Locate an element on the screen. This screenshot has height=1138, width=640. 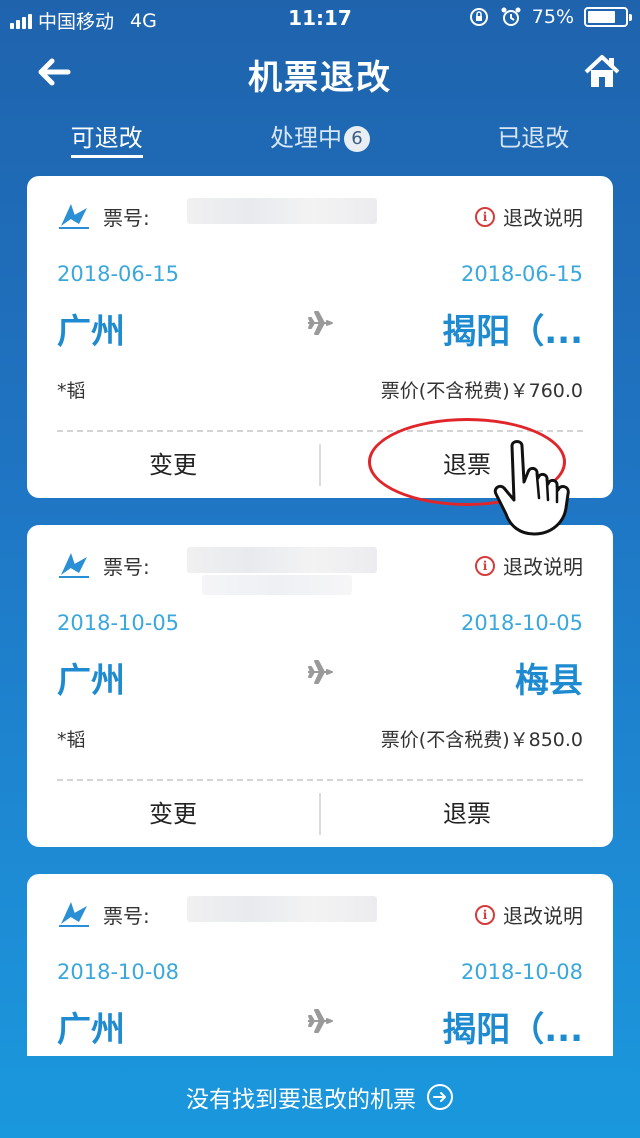
departure-date: 2018-06-15 is located at coordinates (118, 274).